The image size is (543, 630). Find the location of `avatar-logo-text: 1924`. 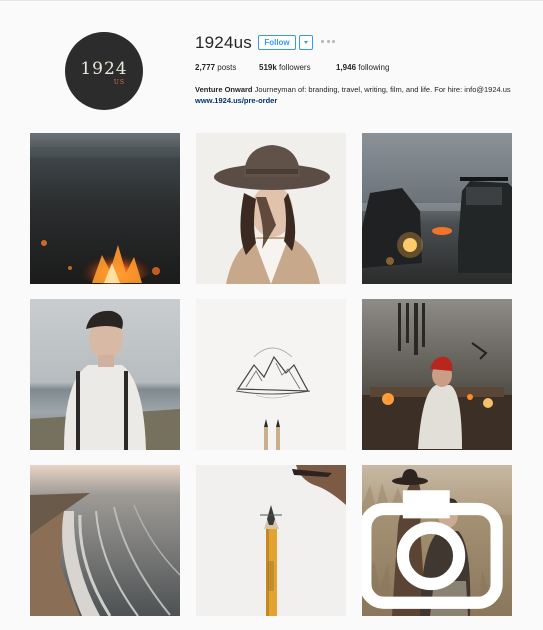

avatar-logo-text: 1924 is located at coordinates (104, 68).